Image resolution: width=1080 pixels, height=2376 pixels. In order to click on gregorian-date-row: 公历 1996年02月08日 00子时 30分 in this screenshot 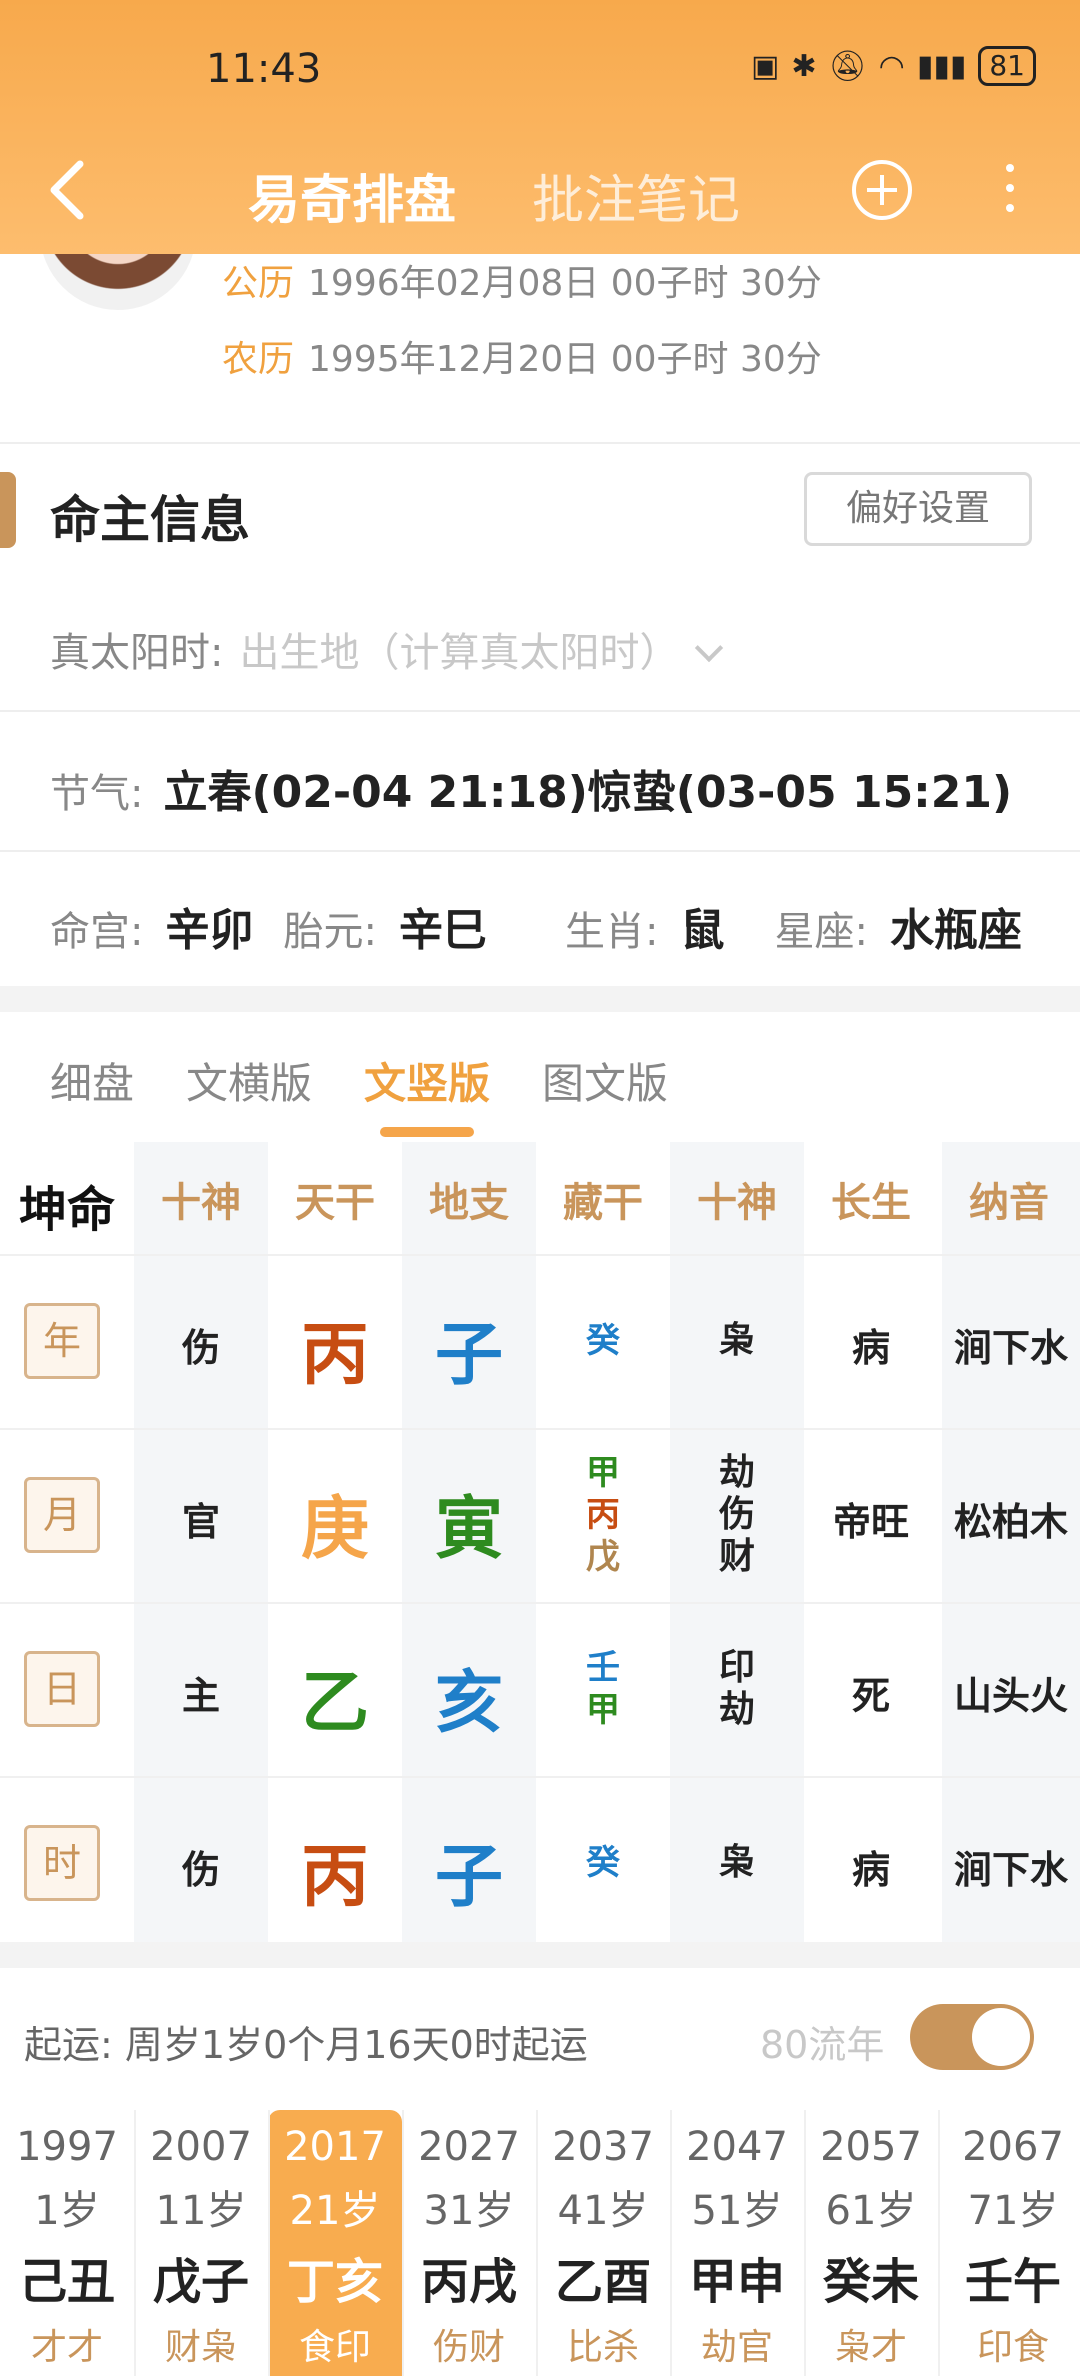, I will do `click(522, 280)`.